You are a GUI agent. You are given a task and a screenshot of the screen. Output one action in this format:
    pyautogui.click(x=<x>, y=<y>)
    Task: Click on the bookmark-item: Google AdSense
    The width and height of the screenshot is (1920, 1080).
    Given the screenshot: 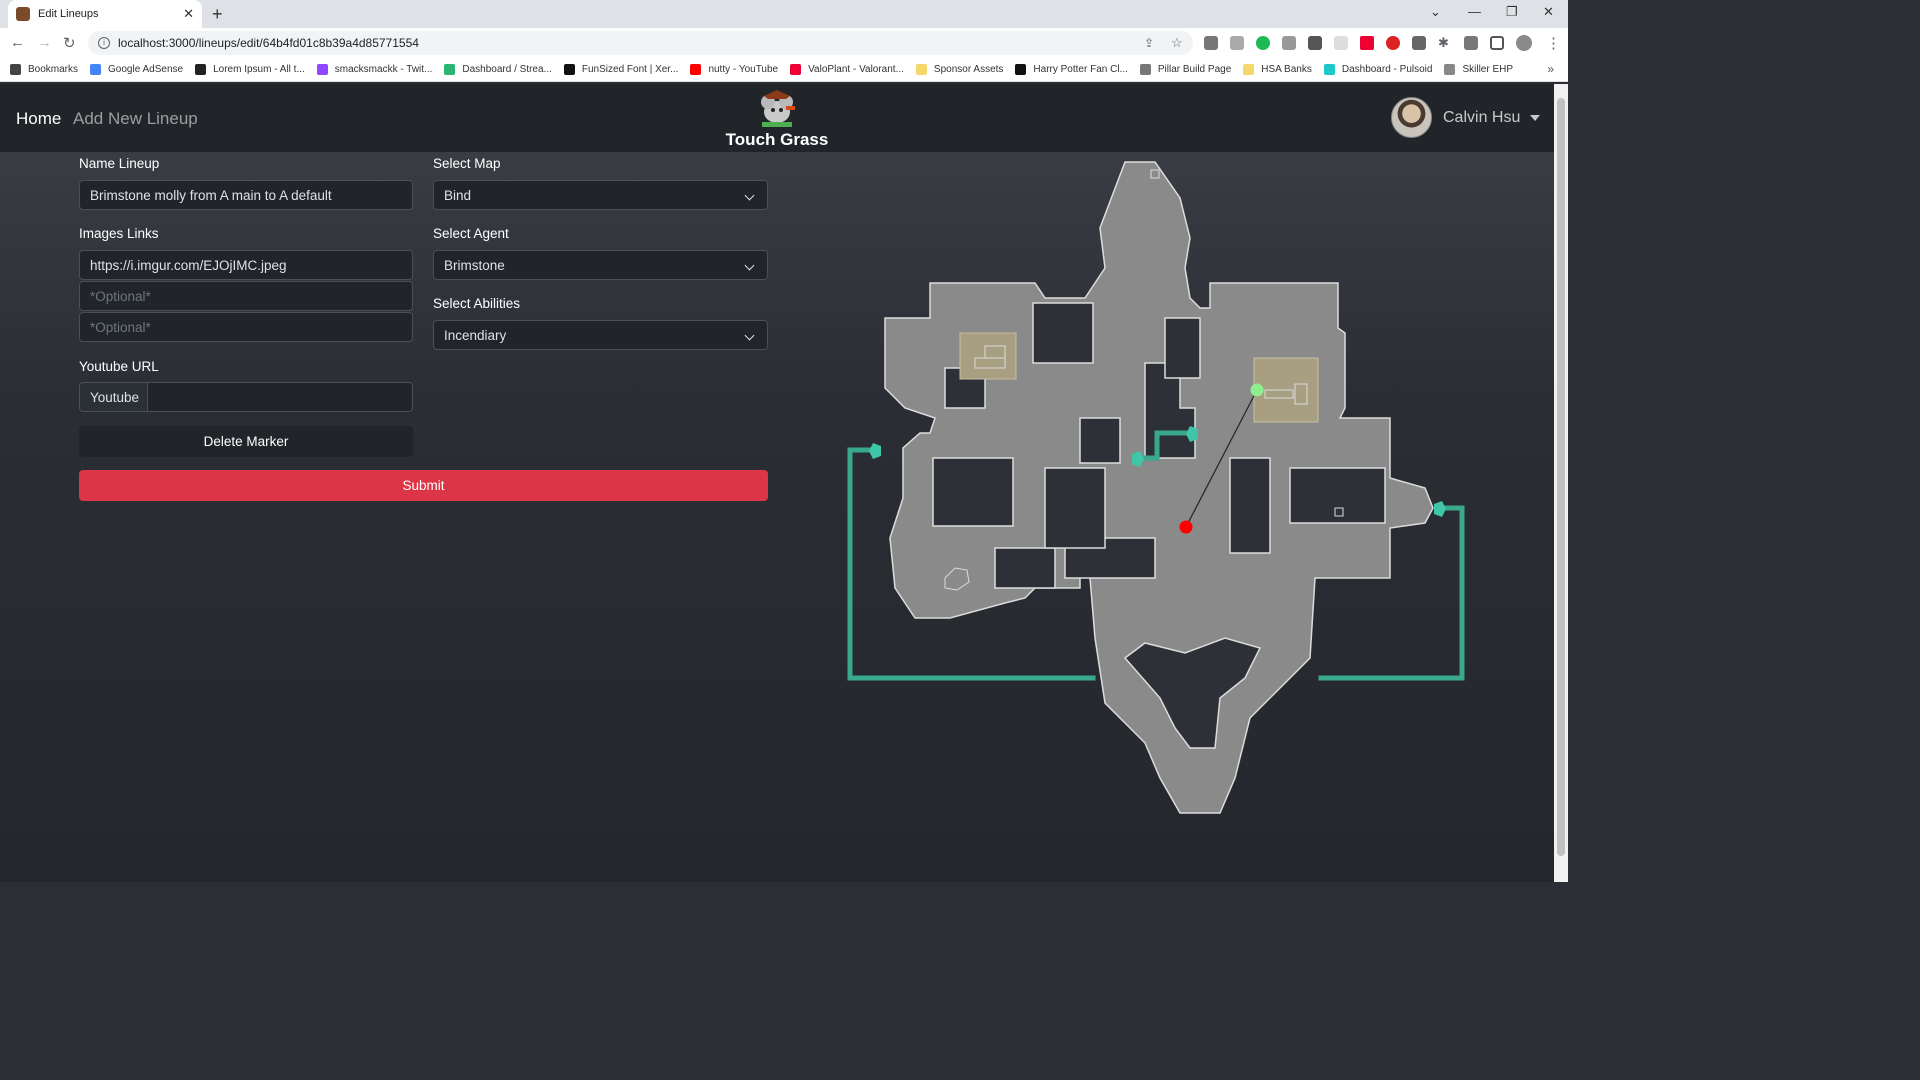 What is the action you would take?
    pyautogui.click(x=136, y=69)
    